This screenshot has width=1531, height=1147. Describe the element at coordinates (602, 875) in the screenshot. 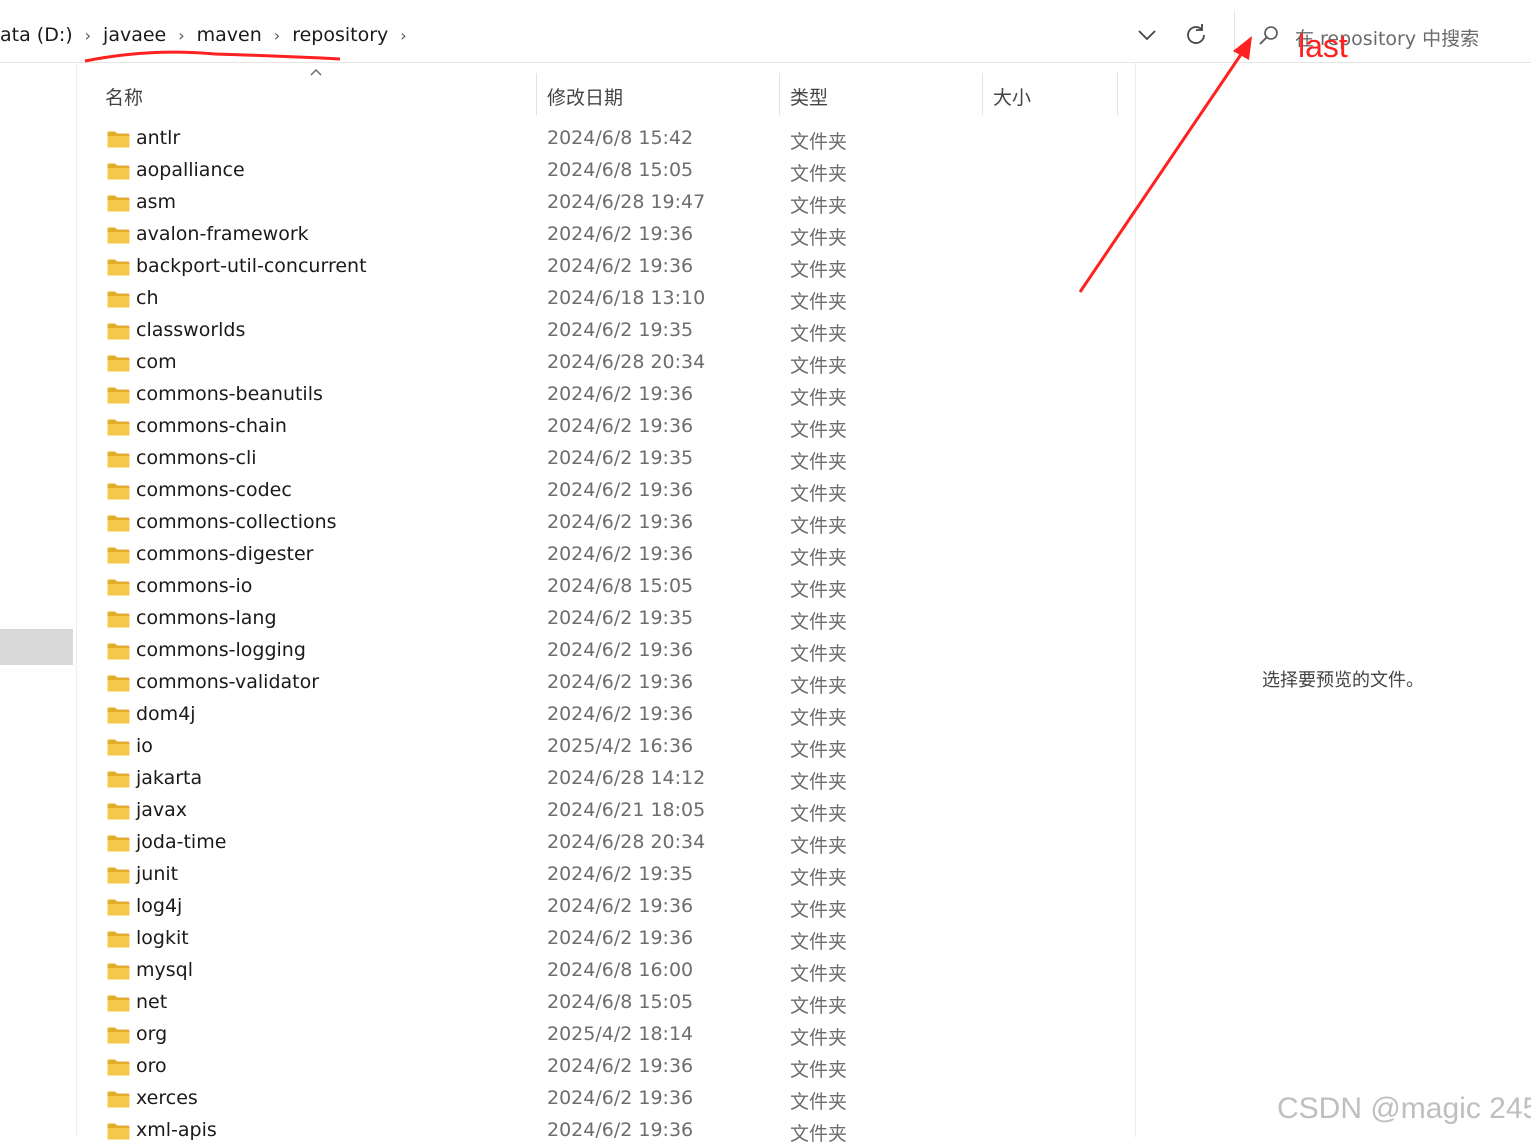

I see `file-row: junit 2024/6/2 19:35 文件夹` at that location.